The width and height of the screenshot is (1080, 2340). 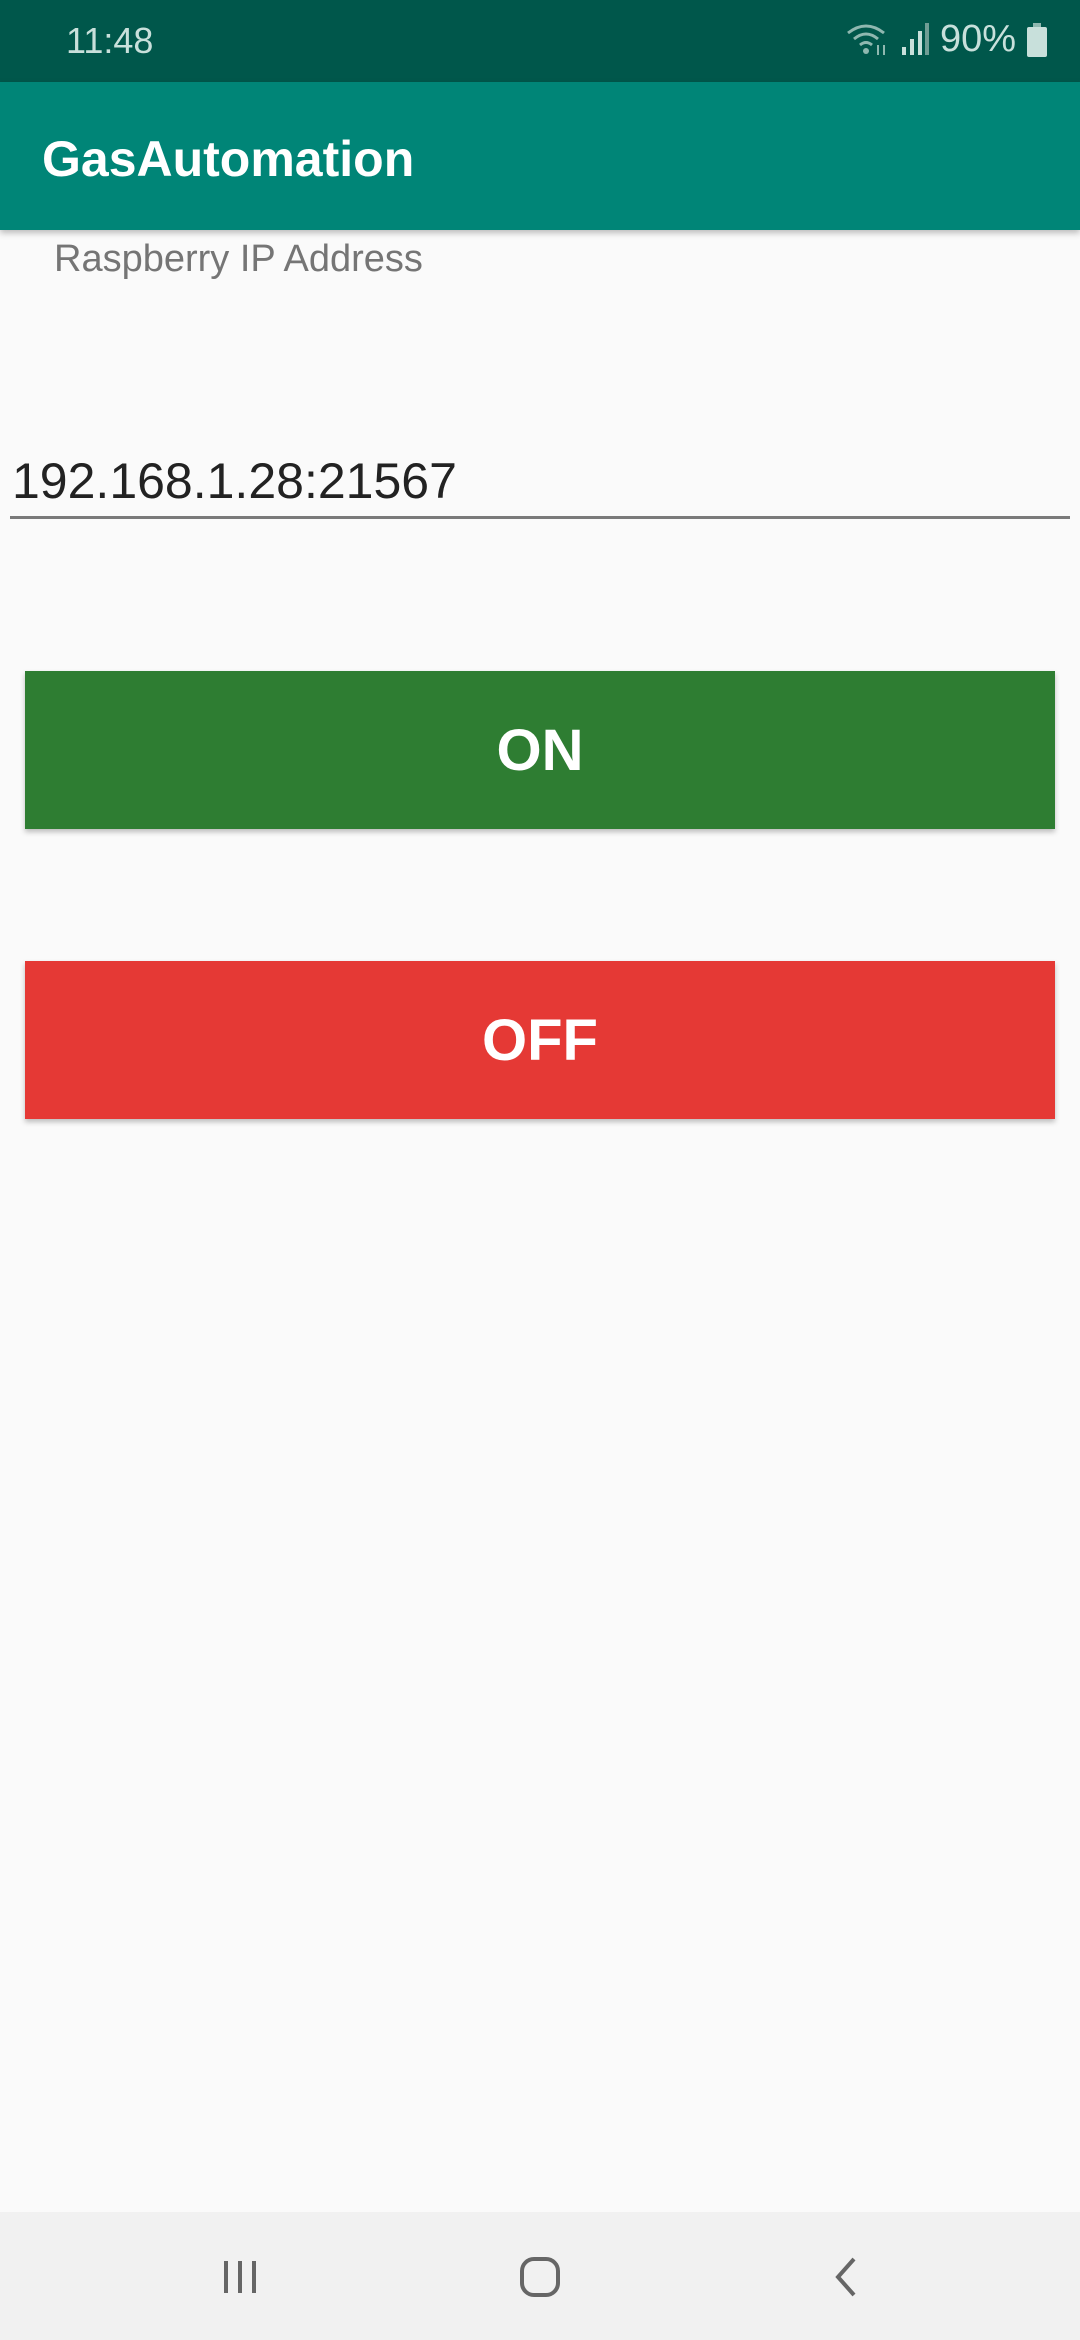 What do you see at coordinates (977, 39) in the screenshot?
I see `battery-percent: 90%` at bounding box center [977, 39].